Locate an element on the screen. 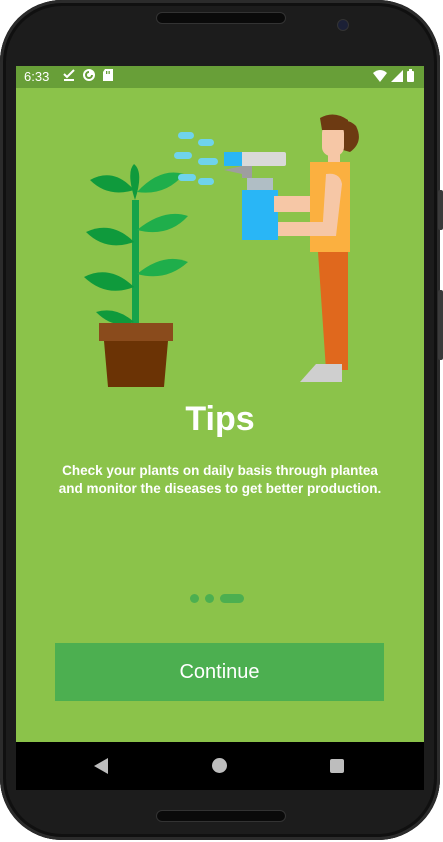 This screenshot has width=443, height=842. power-button is located at coordinates (440, 325).